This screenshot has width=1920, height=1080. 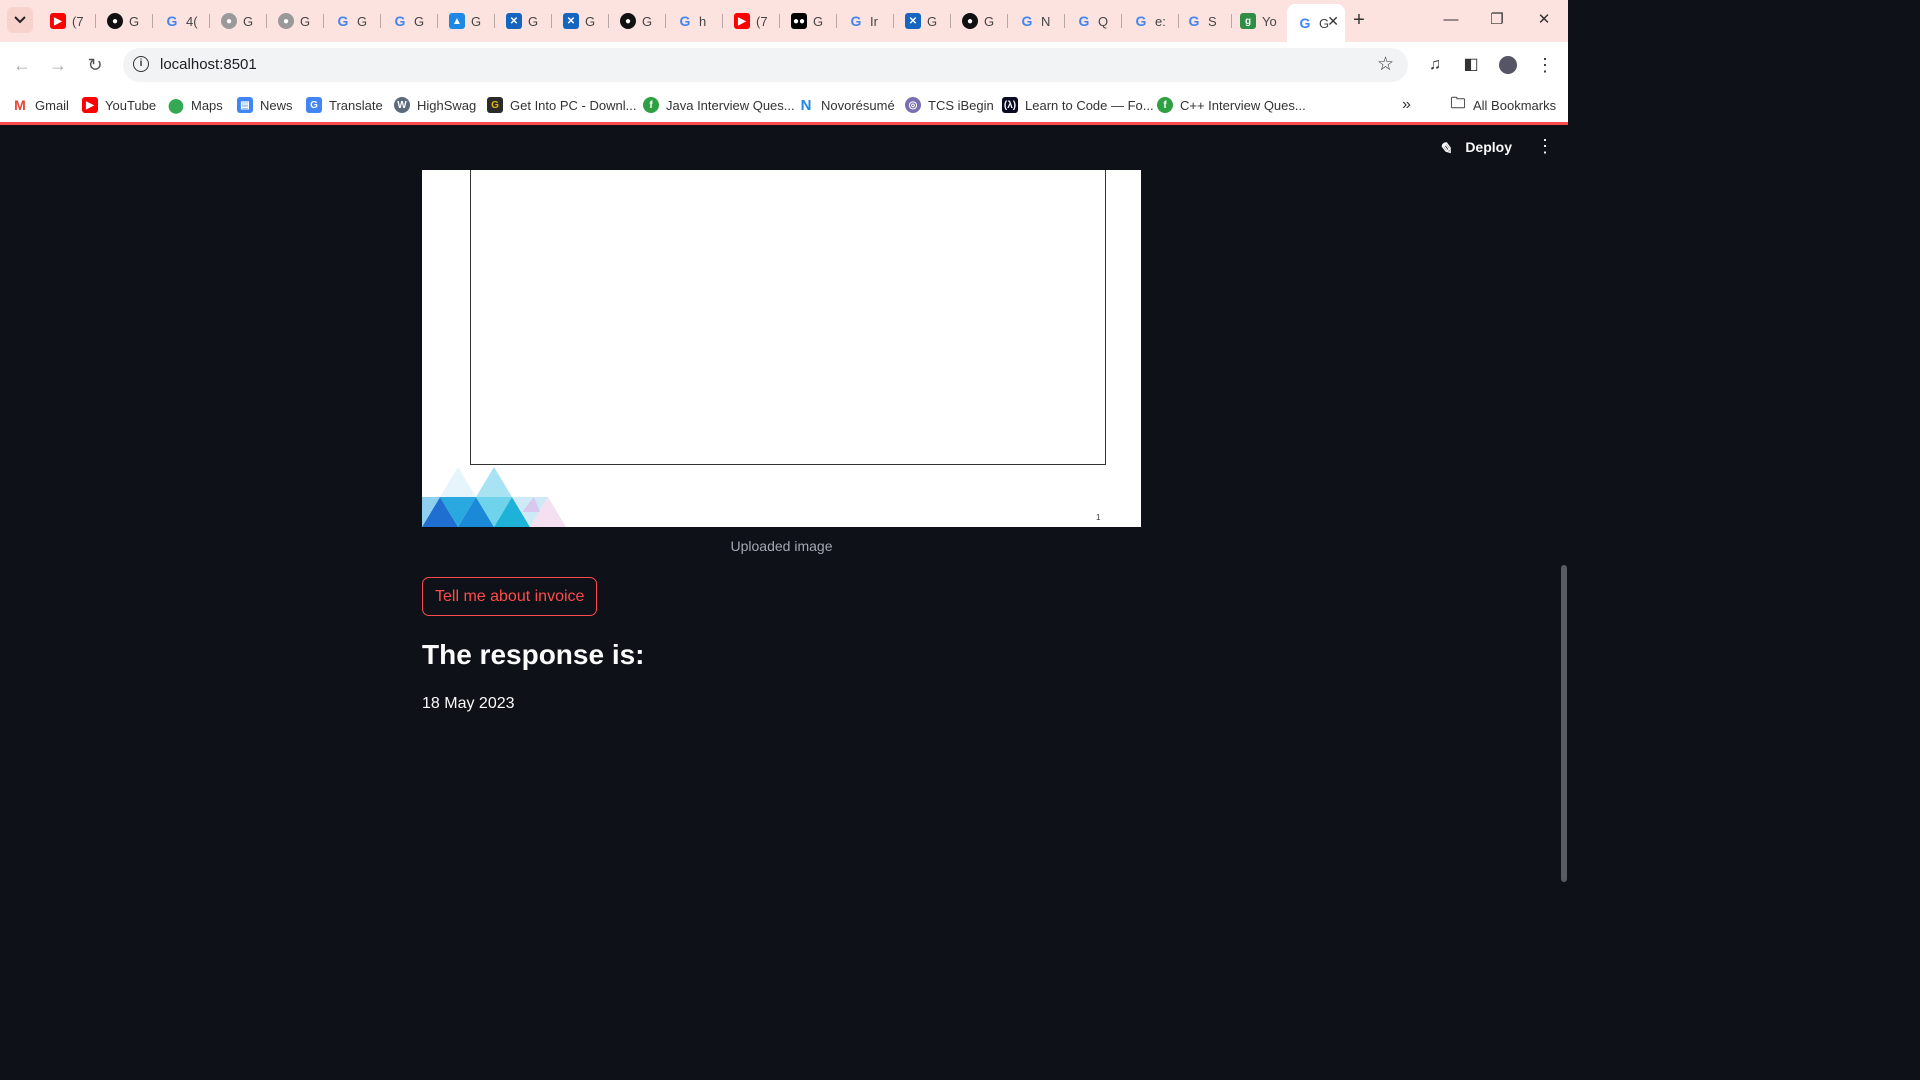 I want to click on close-window-button: ✕, so click(x=1544, y=20).